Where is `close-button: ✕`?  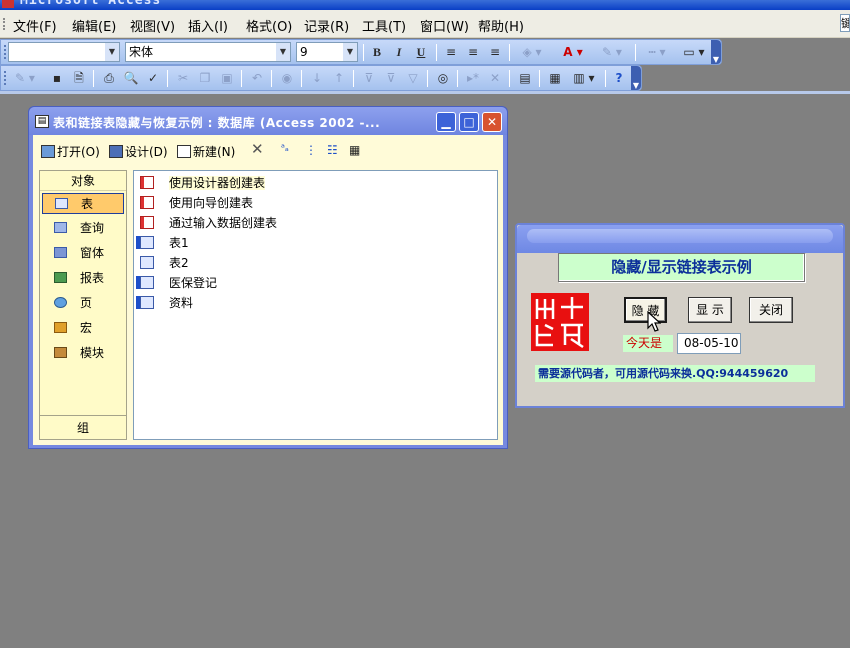 close-button: ✕ is located at coordinates (492, 122).